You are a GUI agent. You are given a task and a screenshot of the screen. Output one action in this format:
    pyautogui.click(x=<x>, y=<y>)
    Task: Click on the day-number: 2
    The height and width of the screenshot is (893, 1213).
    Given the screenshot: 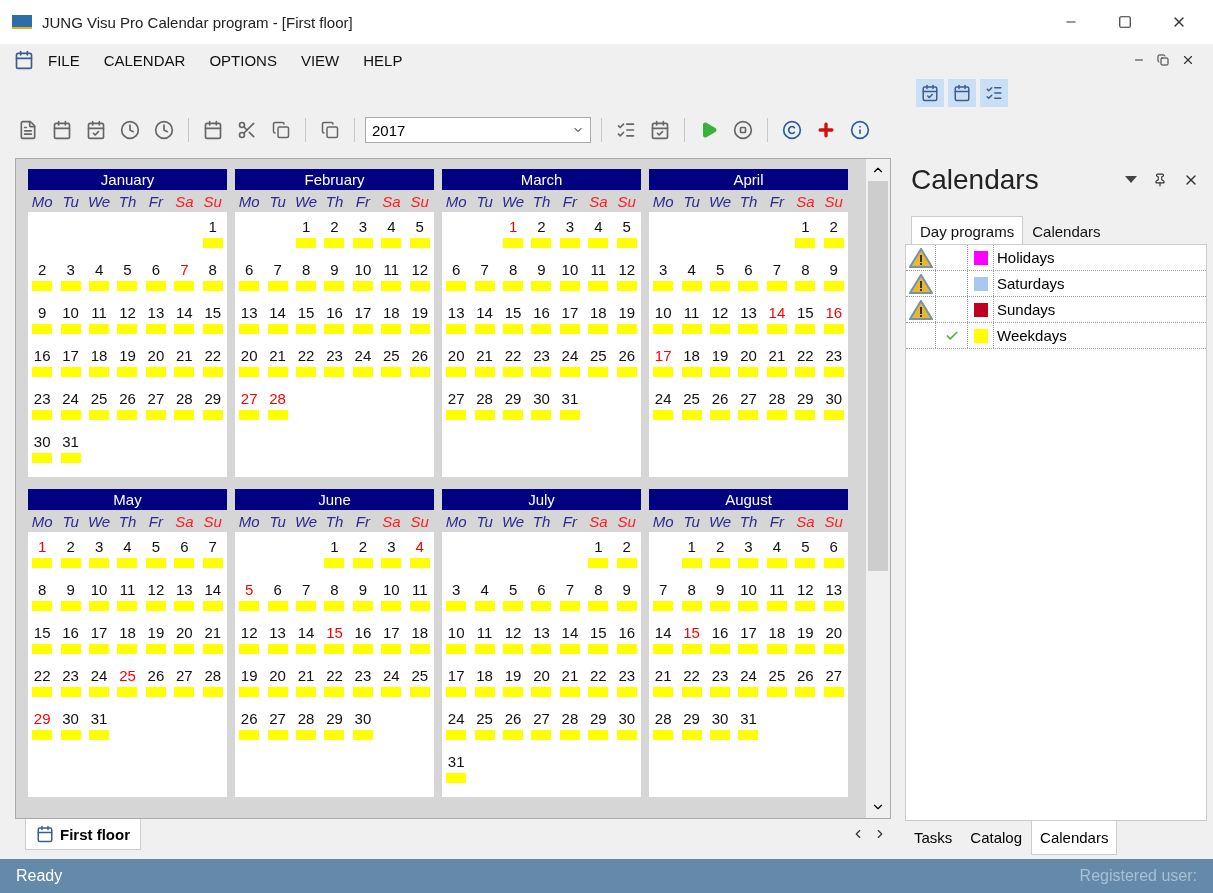 What is the action you would take?
    pyautogui.click(x=720, y=547)
    